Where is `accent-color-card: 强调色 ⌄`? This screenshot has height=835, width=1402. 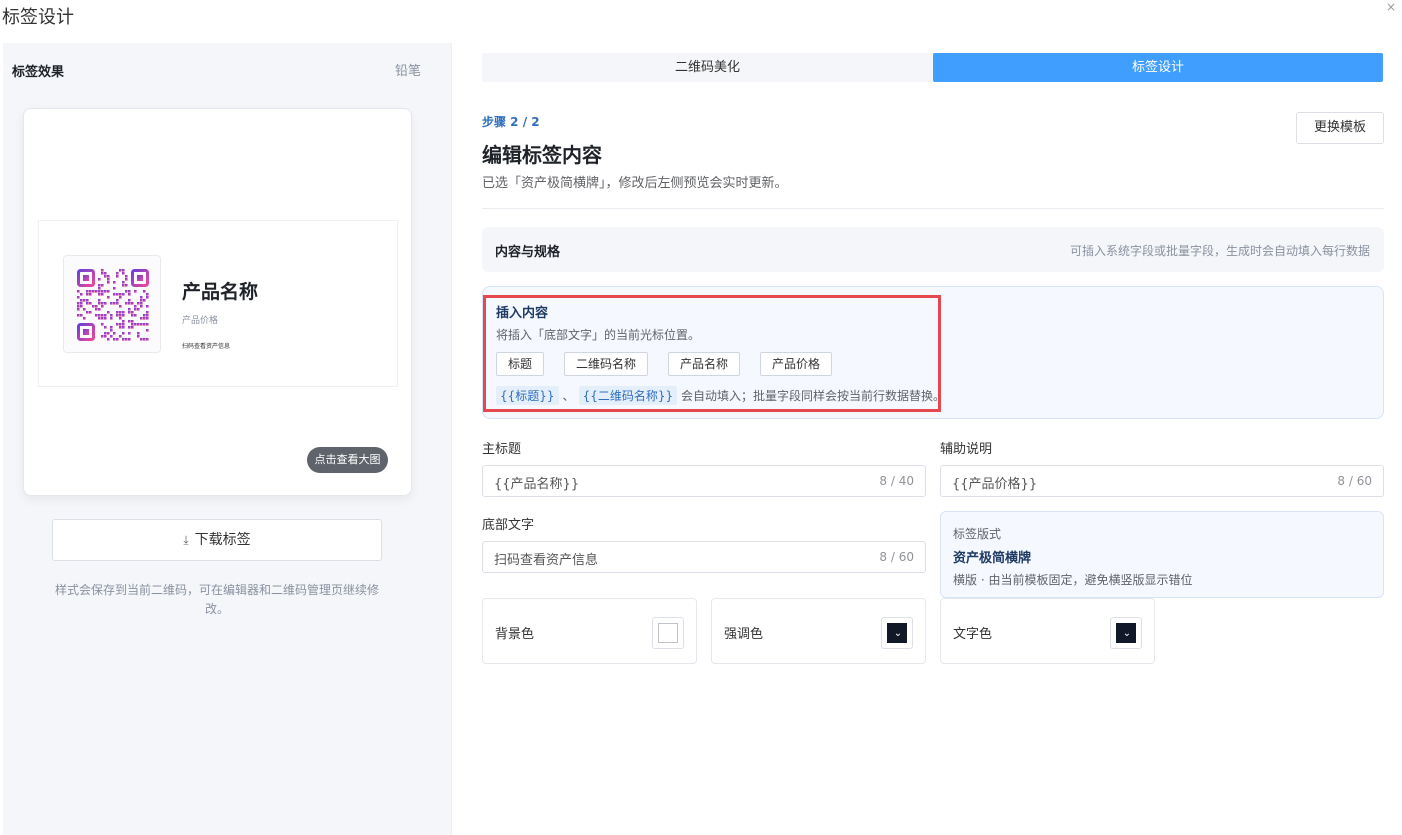
accent-color-card: 强调色 ⌄ is located at coordinates (818, 631).